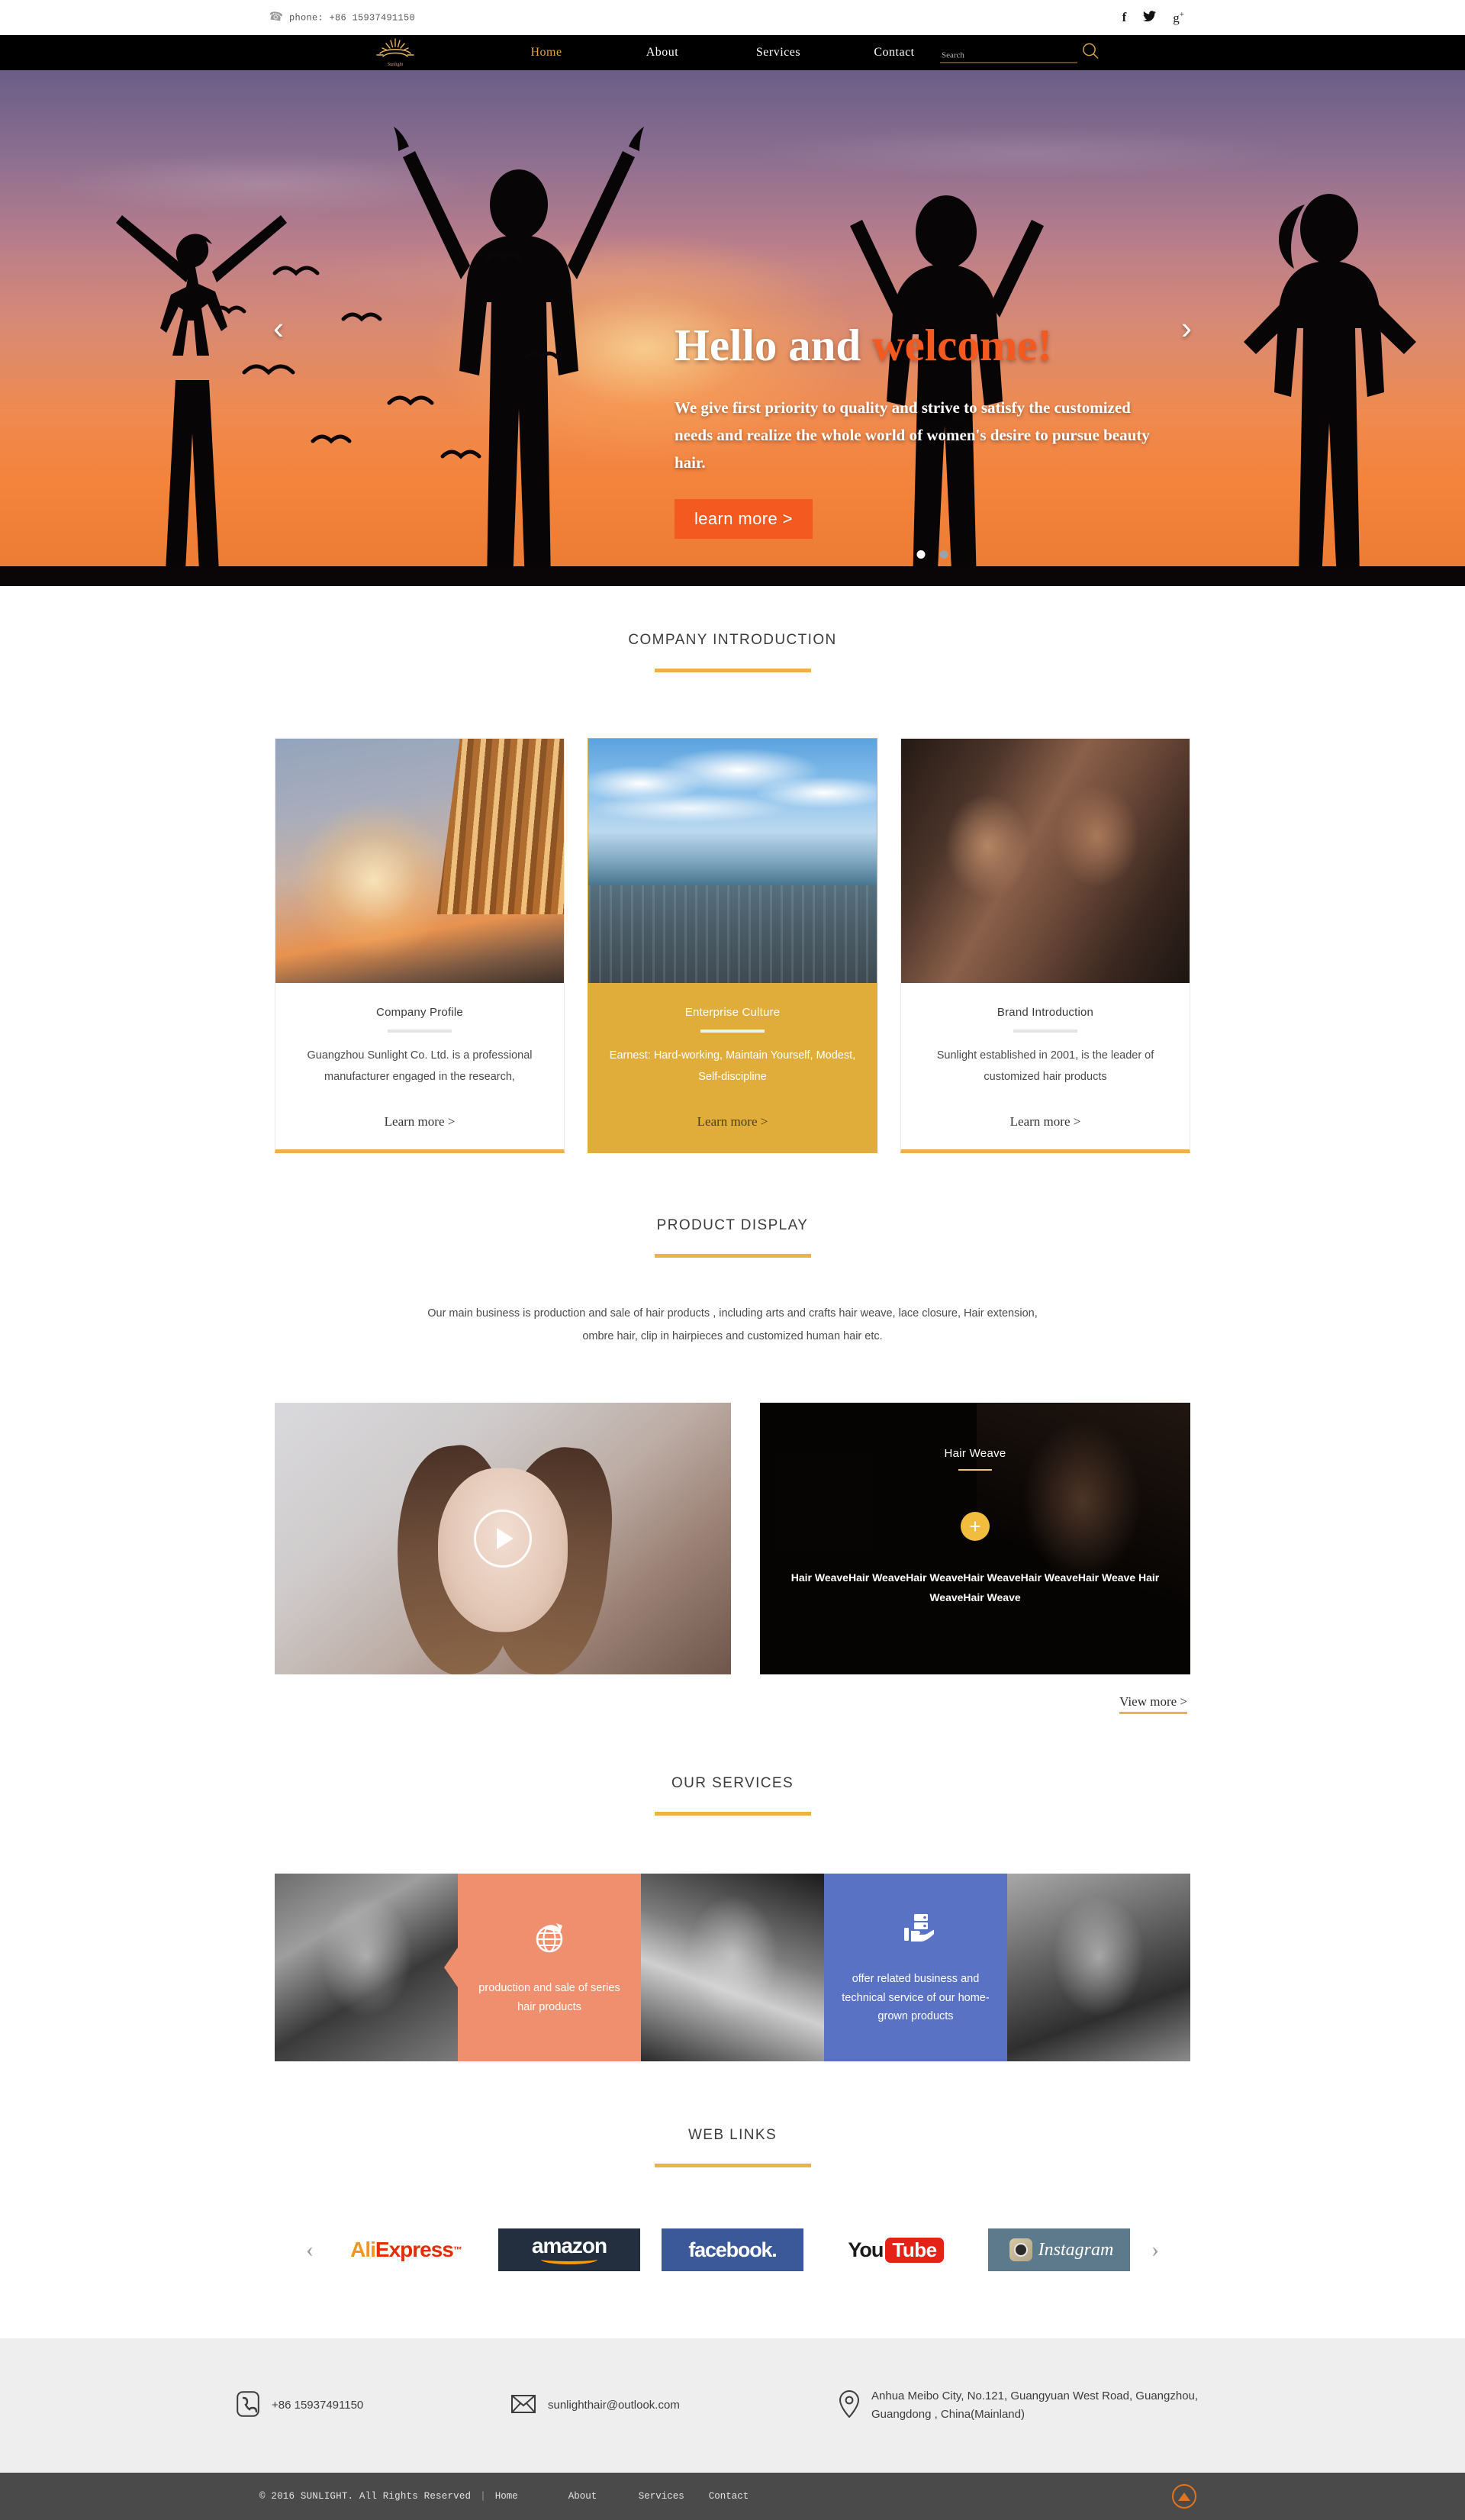  What do you see at coordinates (732, 640) in the screenshot?
I see `company-heading: COMPANY INTRODUCTION` at bounding box center [732, 640].